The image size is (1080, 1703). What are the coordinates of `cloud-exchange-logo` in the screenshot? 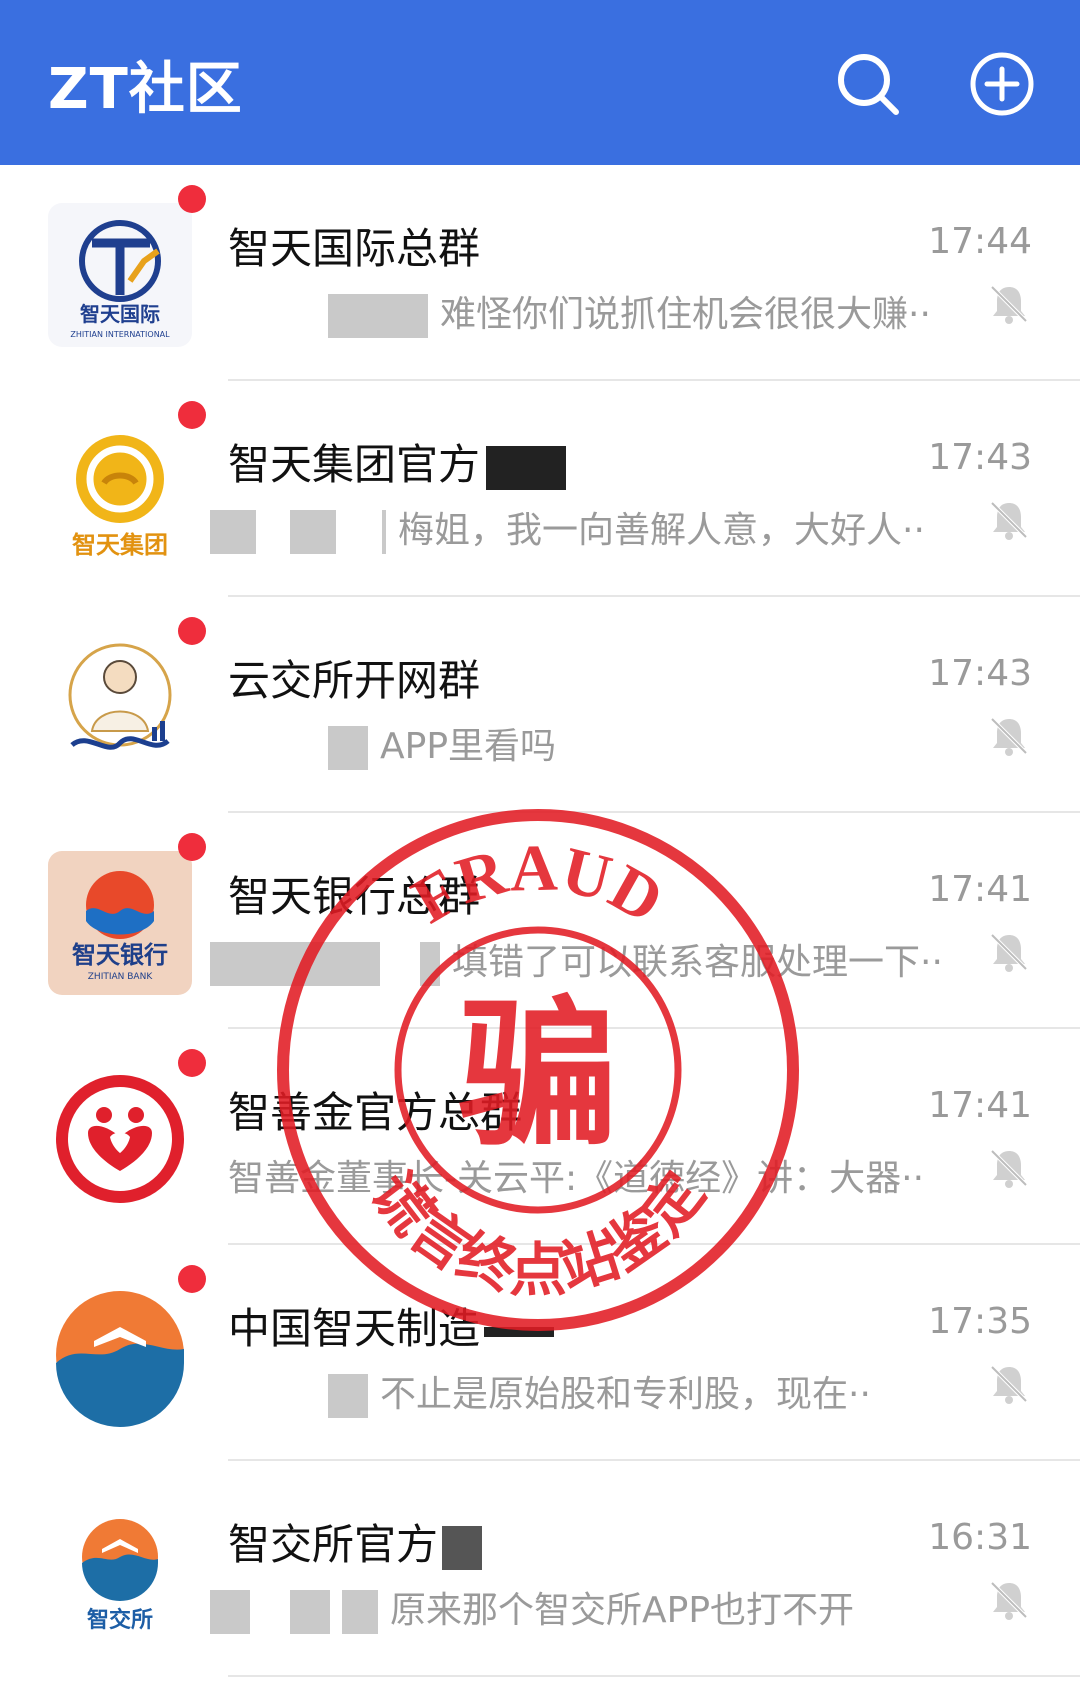 It's located at (120, 707).